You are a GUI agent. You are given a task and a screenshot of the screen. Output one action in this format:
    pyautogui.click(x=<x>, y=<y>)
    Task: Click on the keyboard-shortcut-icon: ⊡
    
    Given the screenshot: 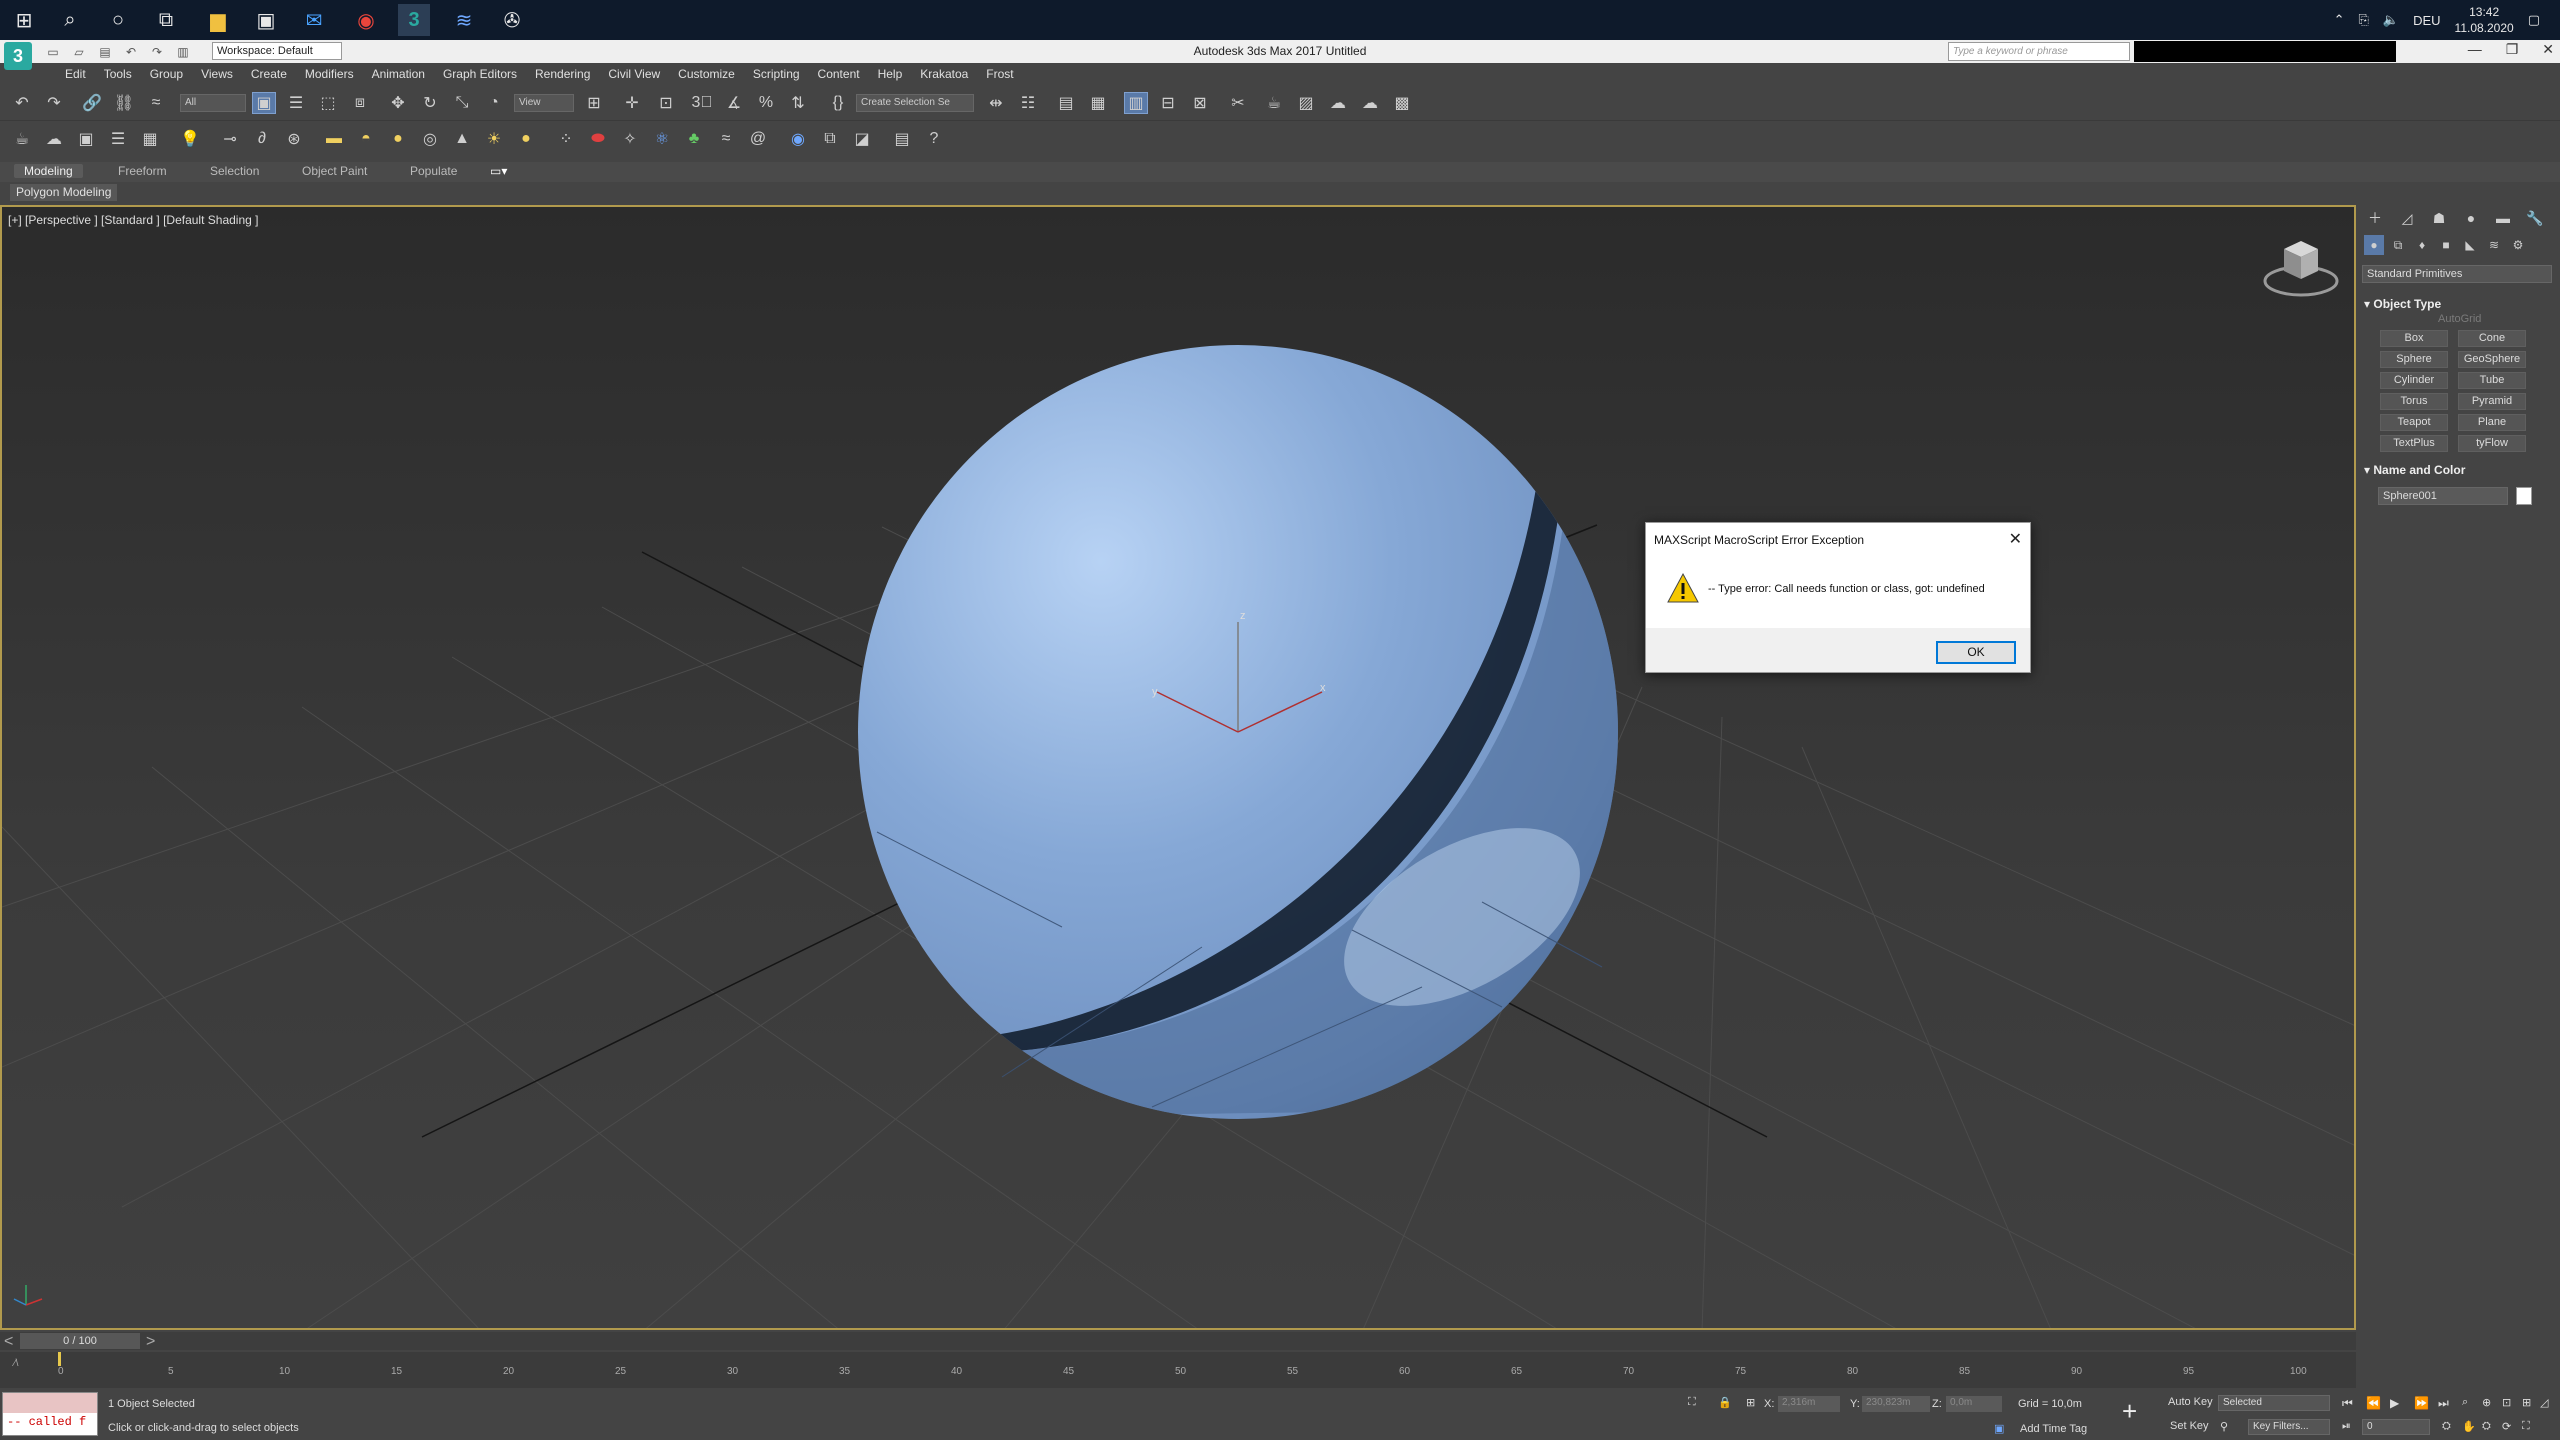 What is the action you would take?
    pyautogui.click(x=666, y=103)
    